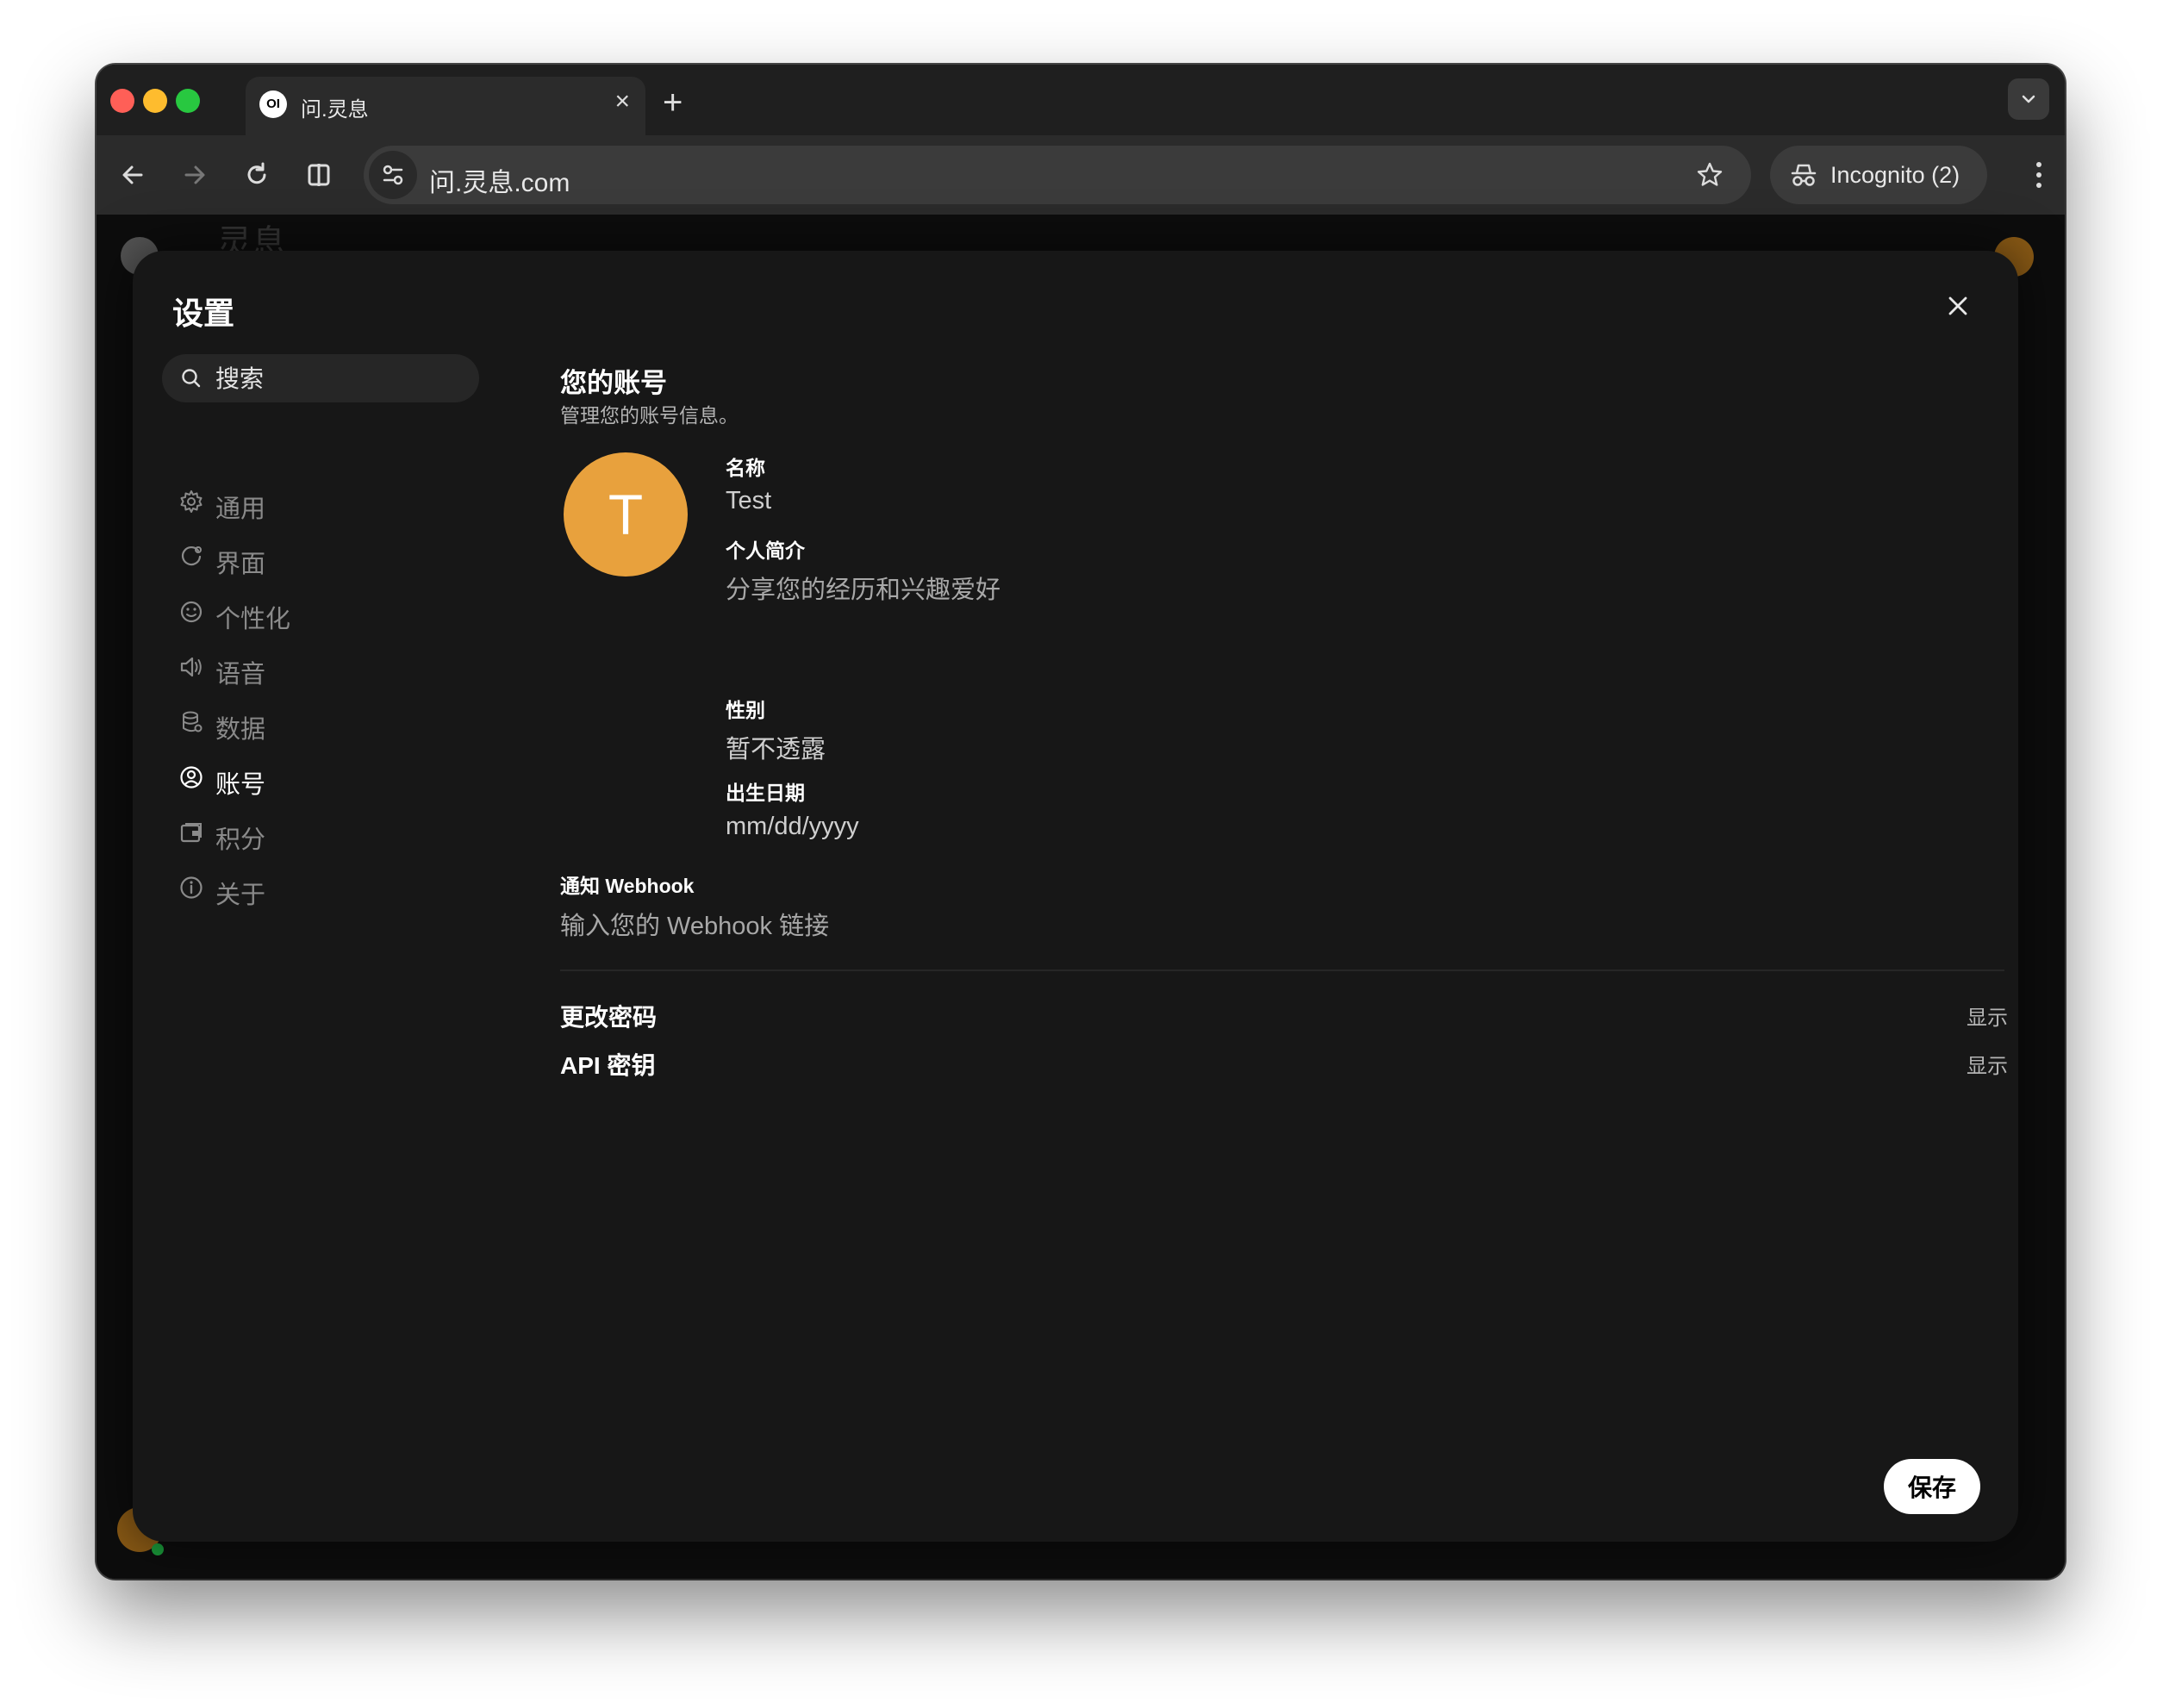 The height and width of the screenshot is (1708, 2163). Describe the element at coordinates (649, 416) in the screenshot. I see `section-subtitle: 管理您的账号信息。` at that location.